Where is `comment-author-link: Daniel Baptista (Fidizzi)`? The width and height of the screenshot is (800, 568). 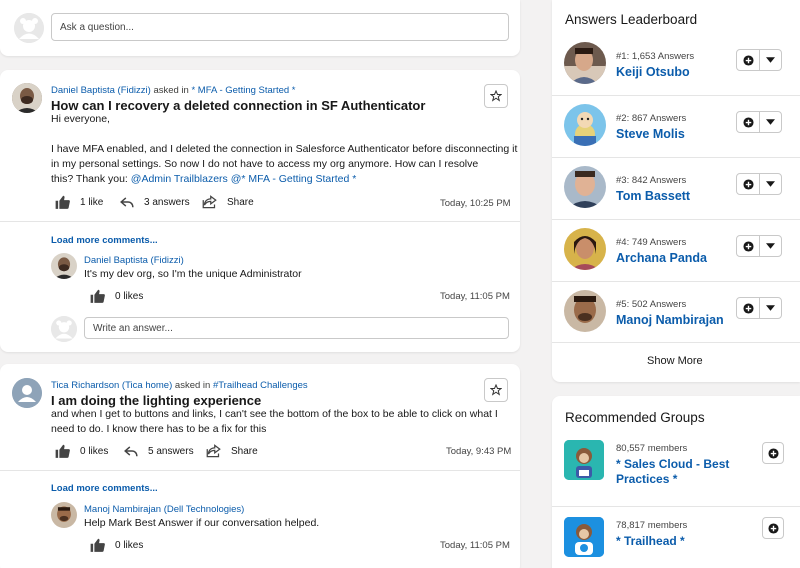 comment-author-link: Daniel Baptista (Fidizzi) is located at coordinates (134, 260).